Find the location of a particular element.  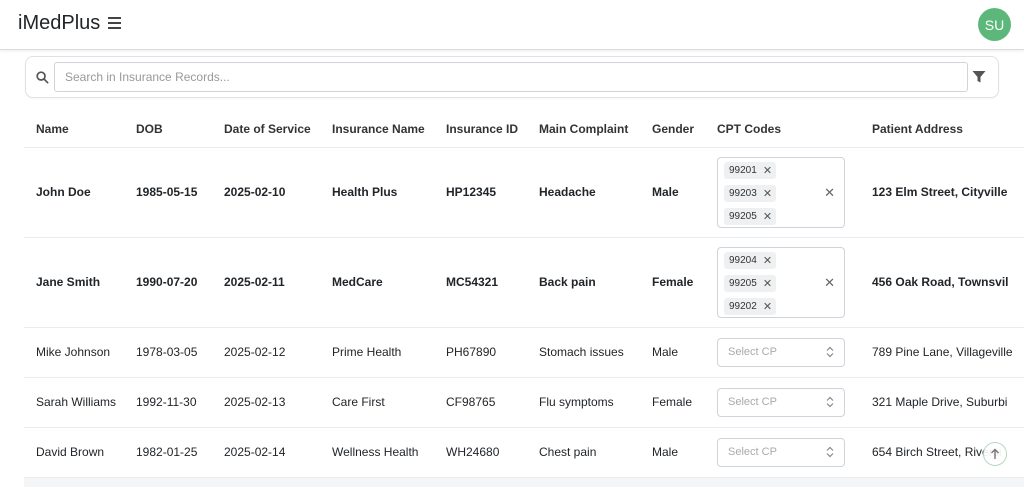

cpt-chip: 99204 ✕ is located at coordinates (750, 260).